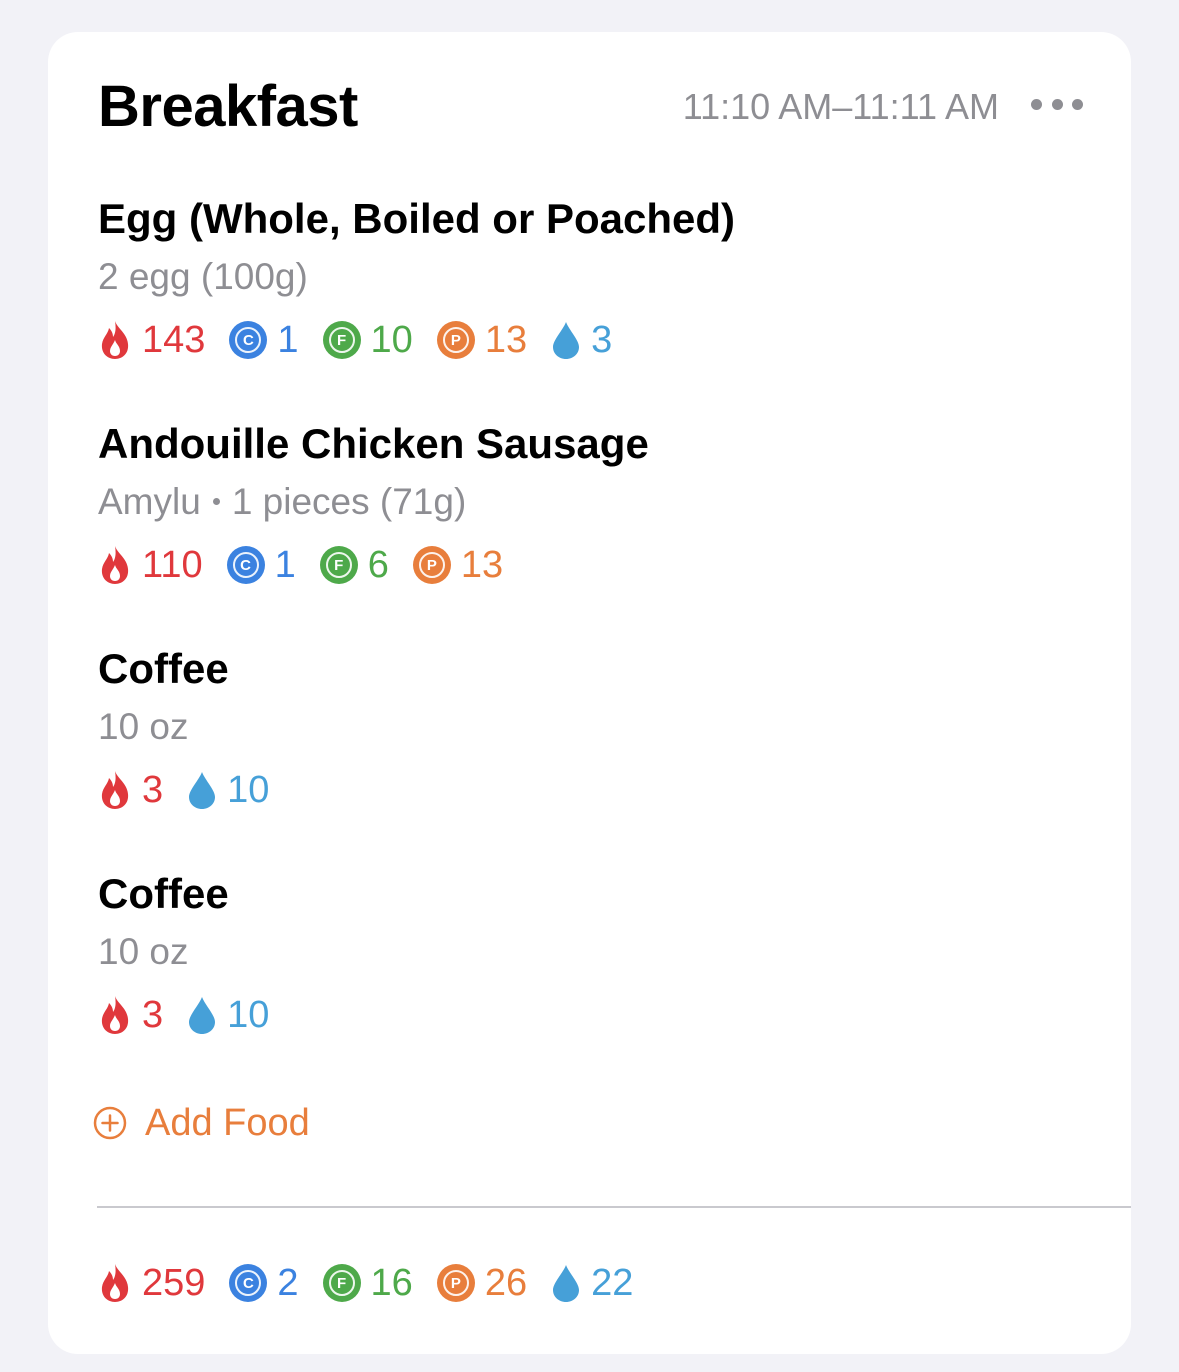  Describe the element at coordinates (612, 1283) in the screenshot. I see `water-value: 22` at that location.